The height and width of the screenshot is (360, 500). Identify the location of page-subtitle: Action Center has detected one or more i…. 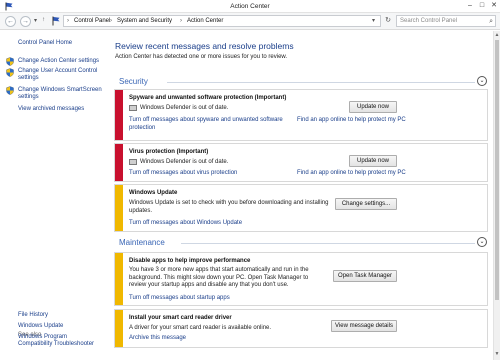
(201, 57).